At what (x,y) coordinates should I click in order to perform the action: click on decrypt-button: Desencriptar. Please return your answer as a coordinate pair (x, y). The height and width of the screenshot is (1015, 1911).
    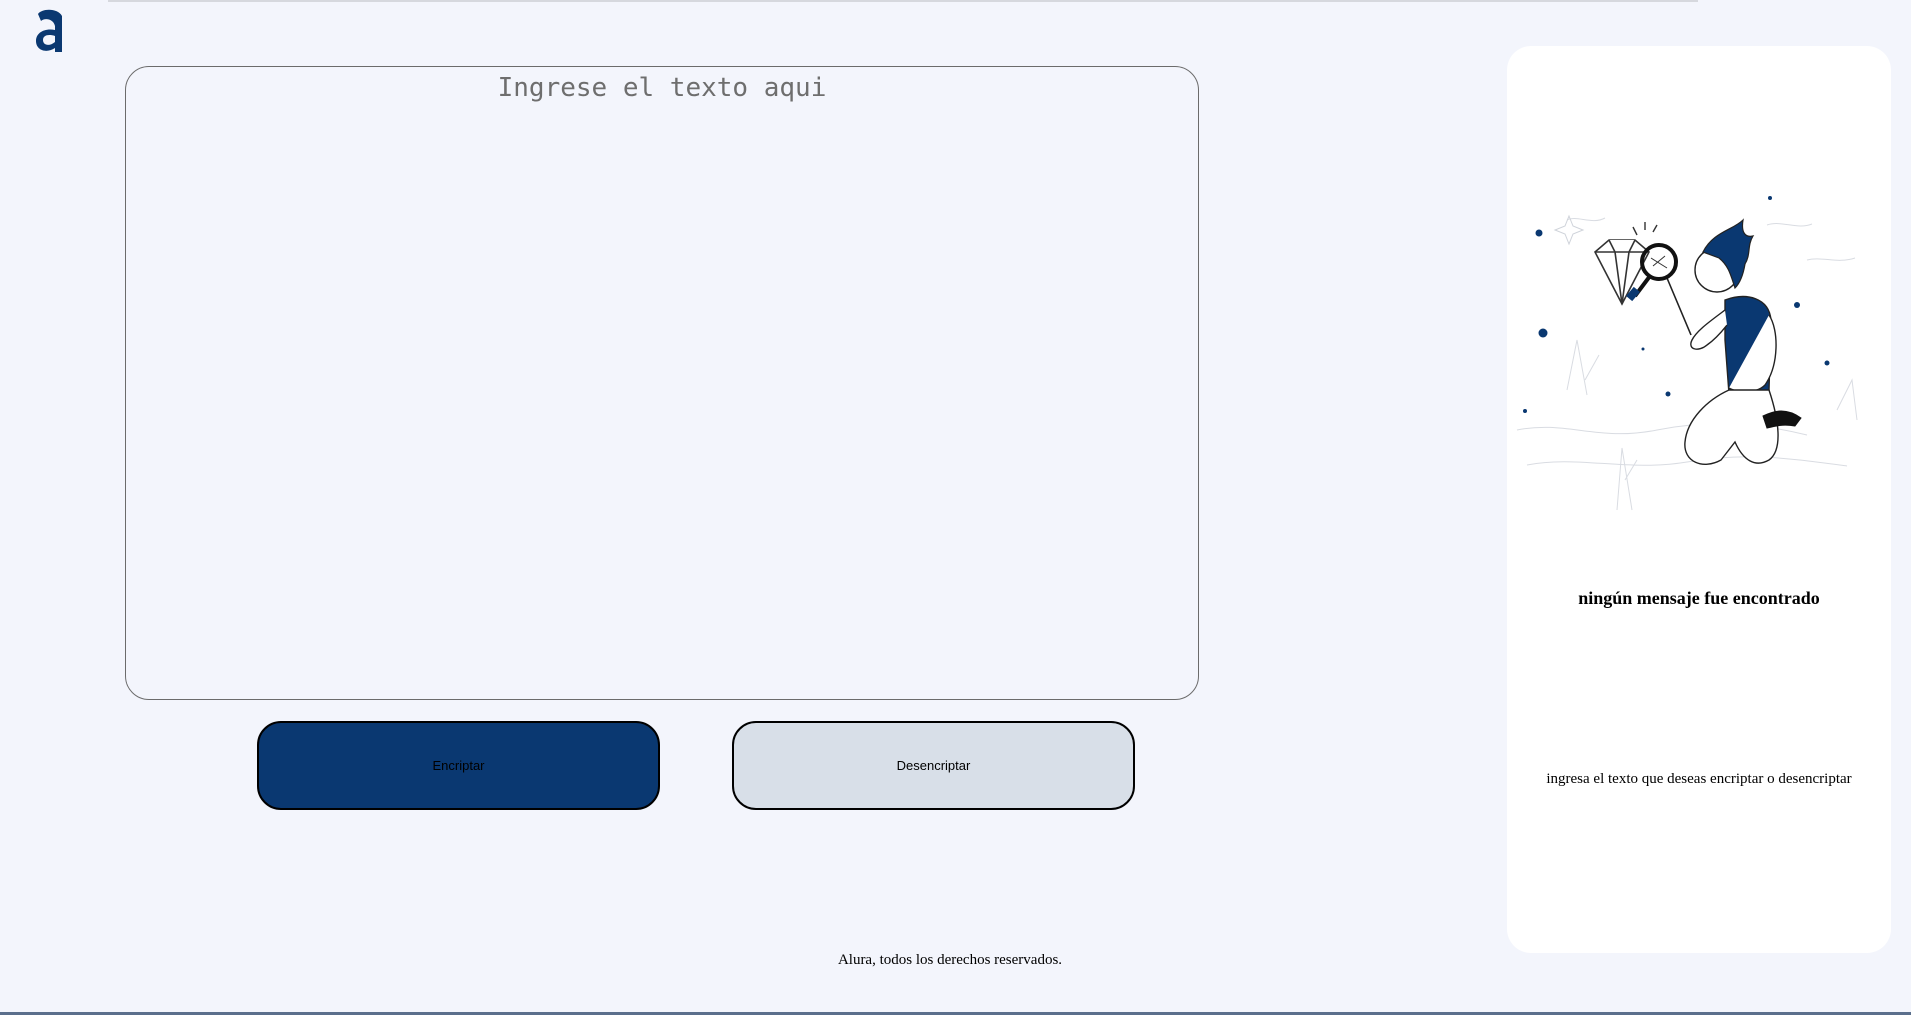
    Looking at the image, I should click on (933, 765).